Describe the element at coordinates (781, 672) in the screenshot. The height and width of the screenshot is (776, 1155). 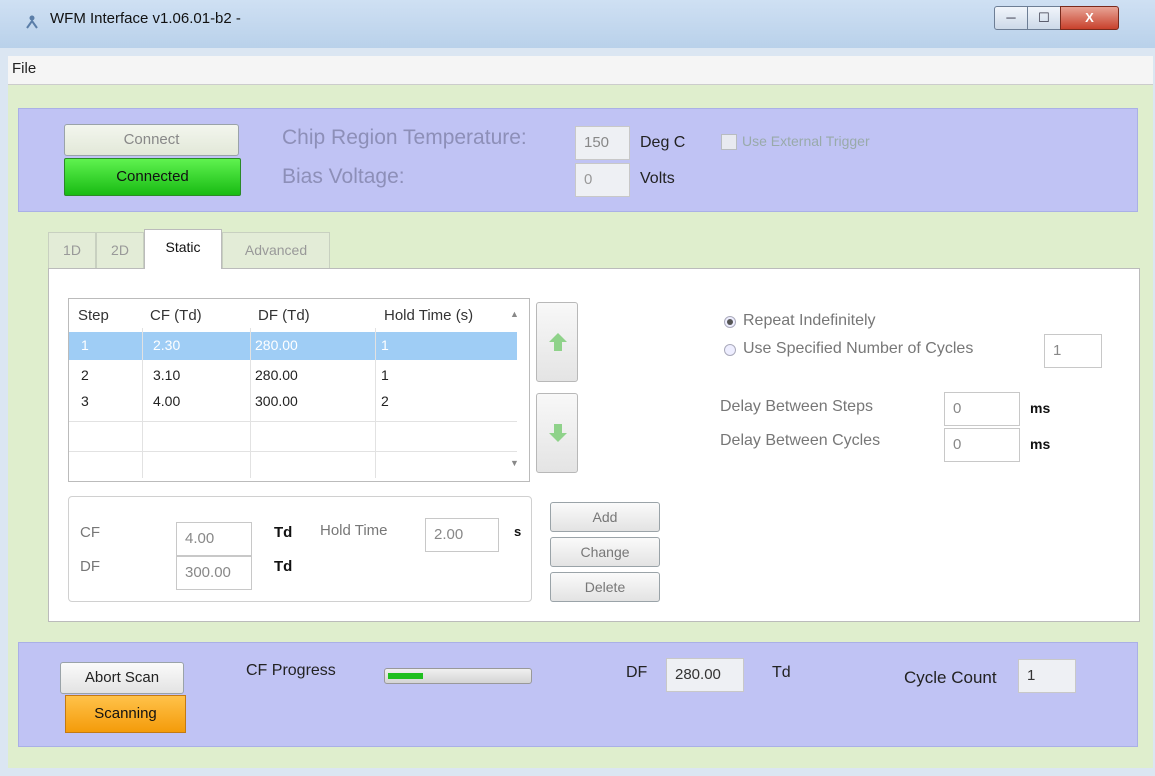
I see `df-unit-bottom: Td` at that location.